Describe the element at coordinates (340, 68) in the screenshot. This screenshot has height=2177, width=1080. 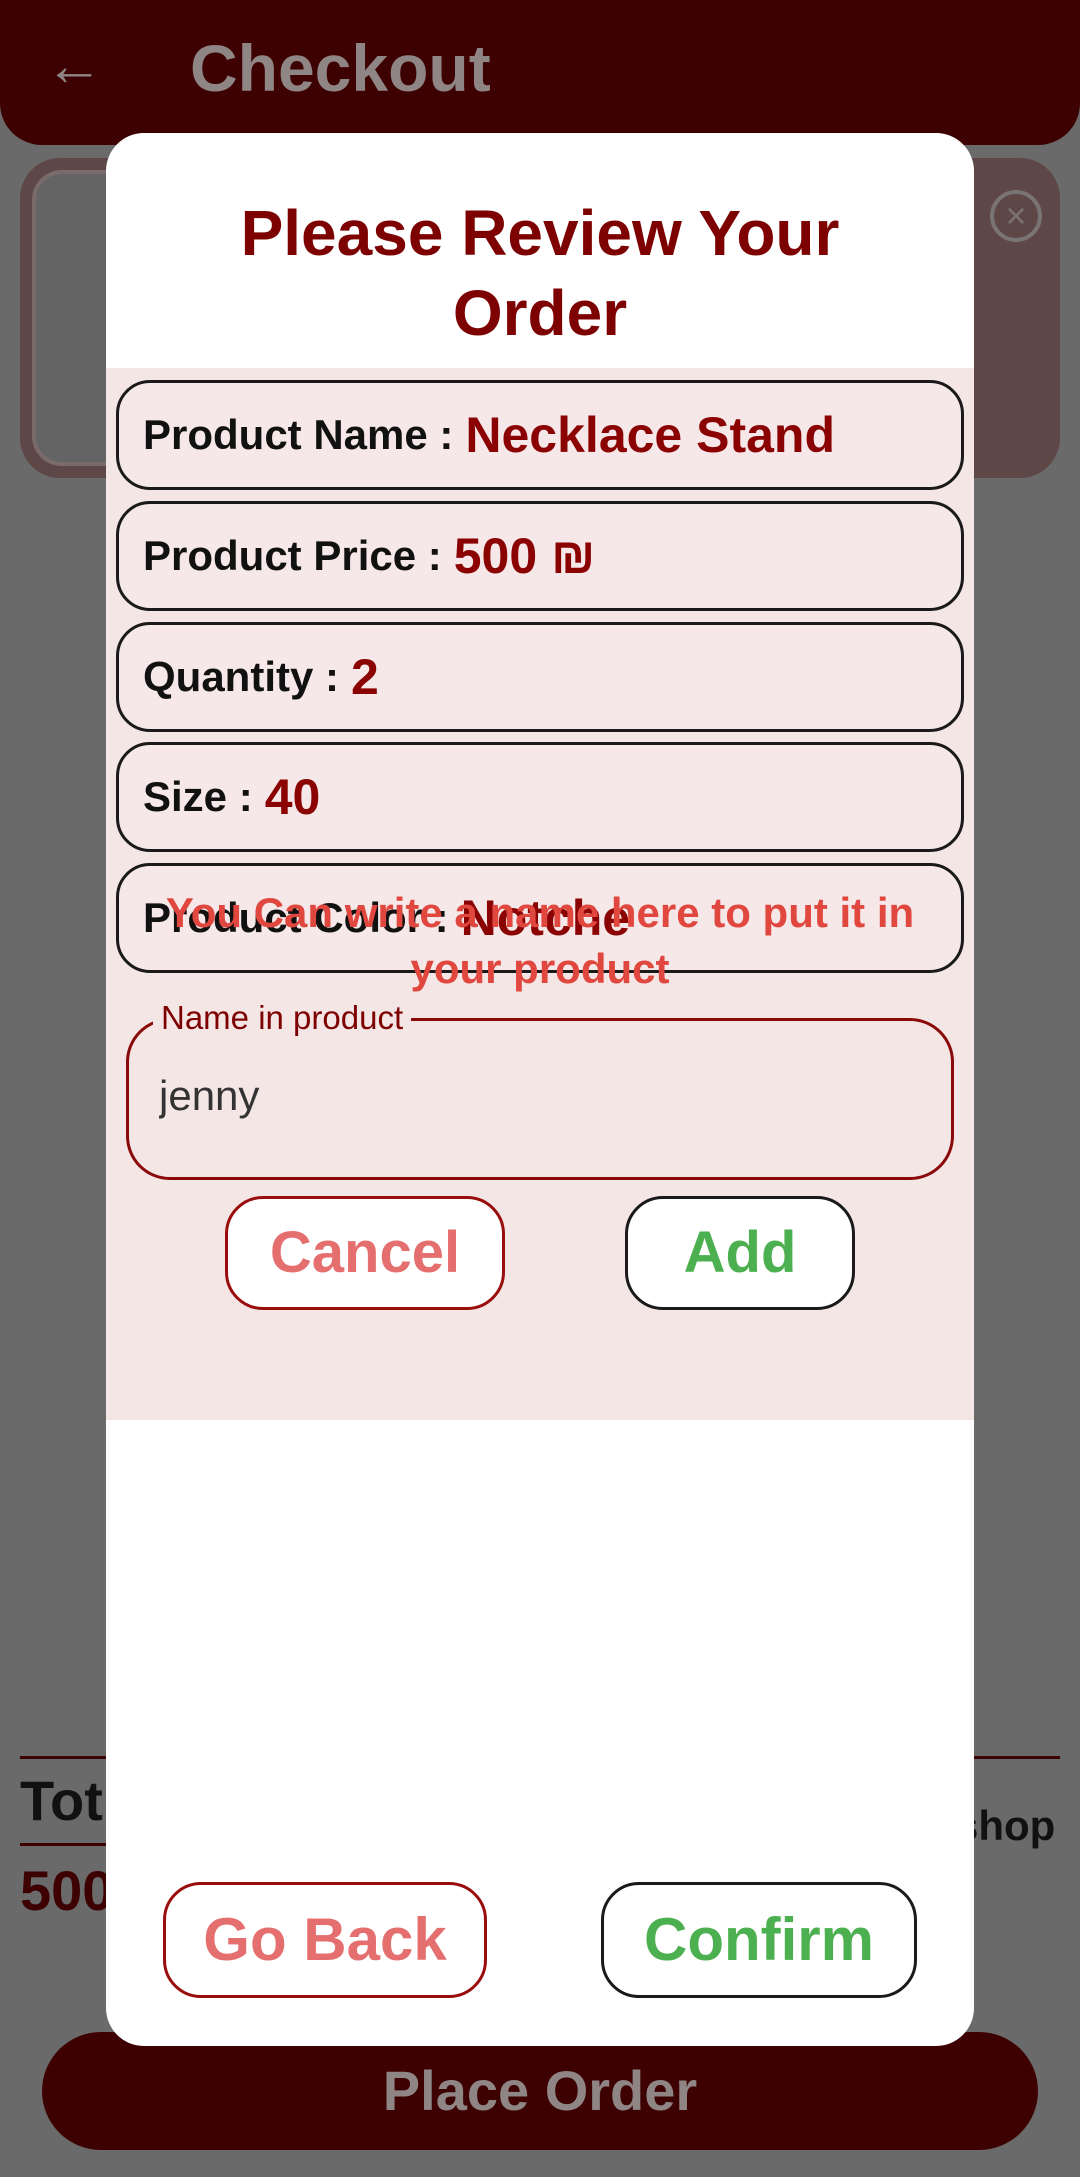
I see `page-title: Checkout` at that location.